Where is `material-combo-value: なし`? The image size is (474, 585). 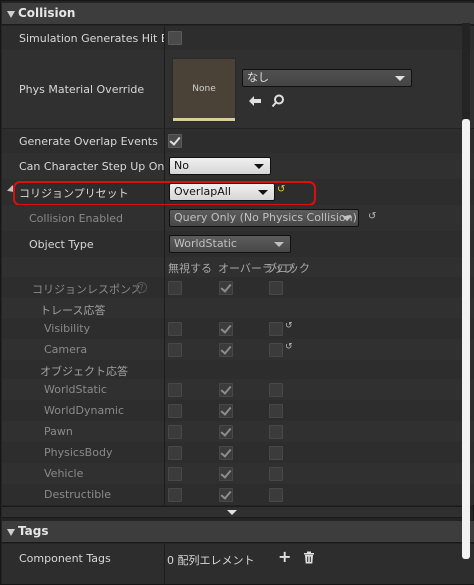 material-combo-value: なし is located at coordinates (258, 77).